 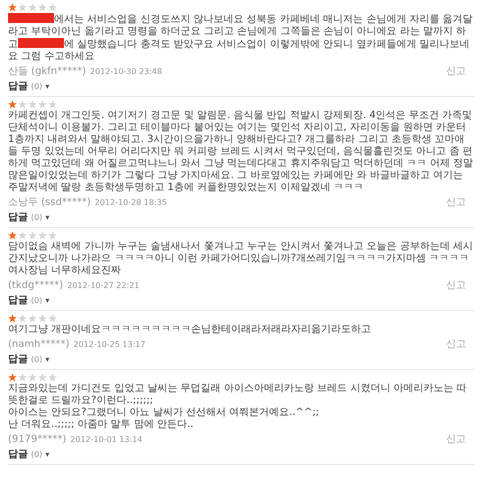 What do you see at coordinates (47, 72) in the screenshot?
I see `review-author: 산들 (gkfn*****)` at bounding box center [47, 72].